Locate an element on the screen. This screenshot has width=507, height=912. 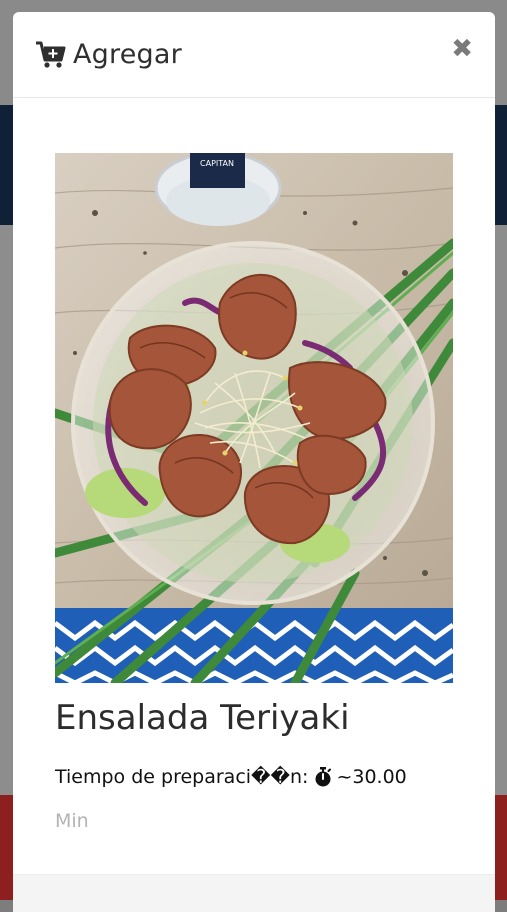
modal-footer is located at coordinates (254, 893).